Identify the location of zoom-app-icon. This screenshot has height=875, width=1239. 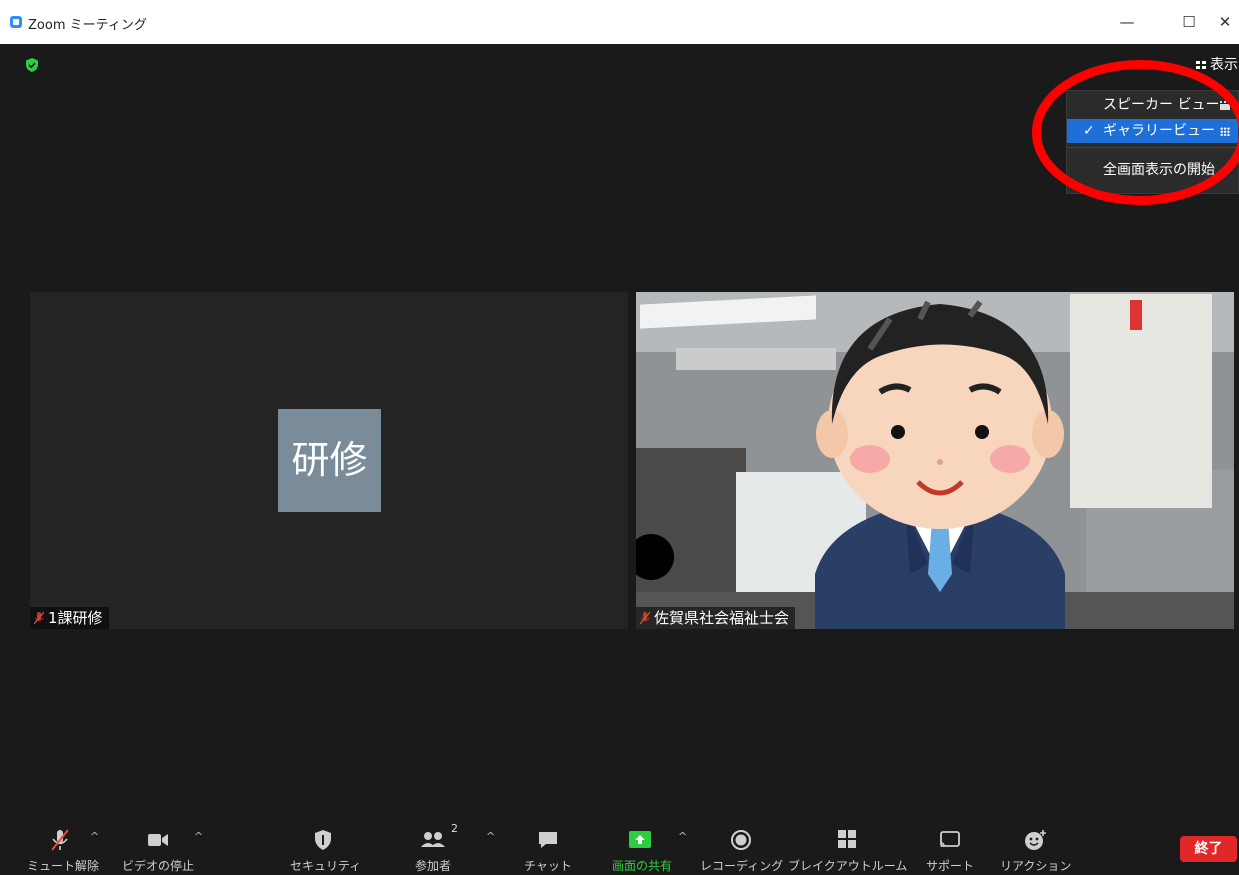
(16, 22).